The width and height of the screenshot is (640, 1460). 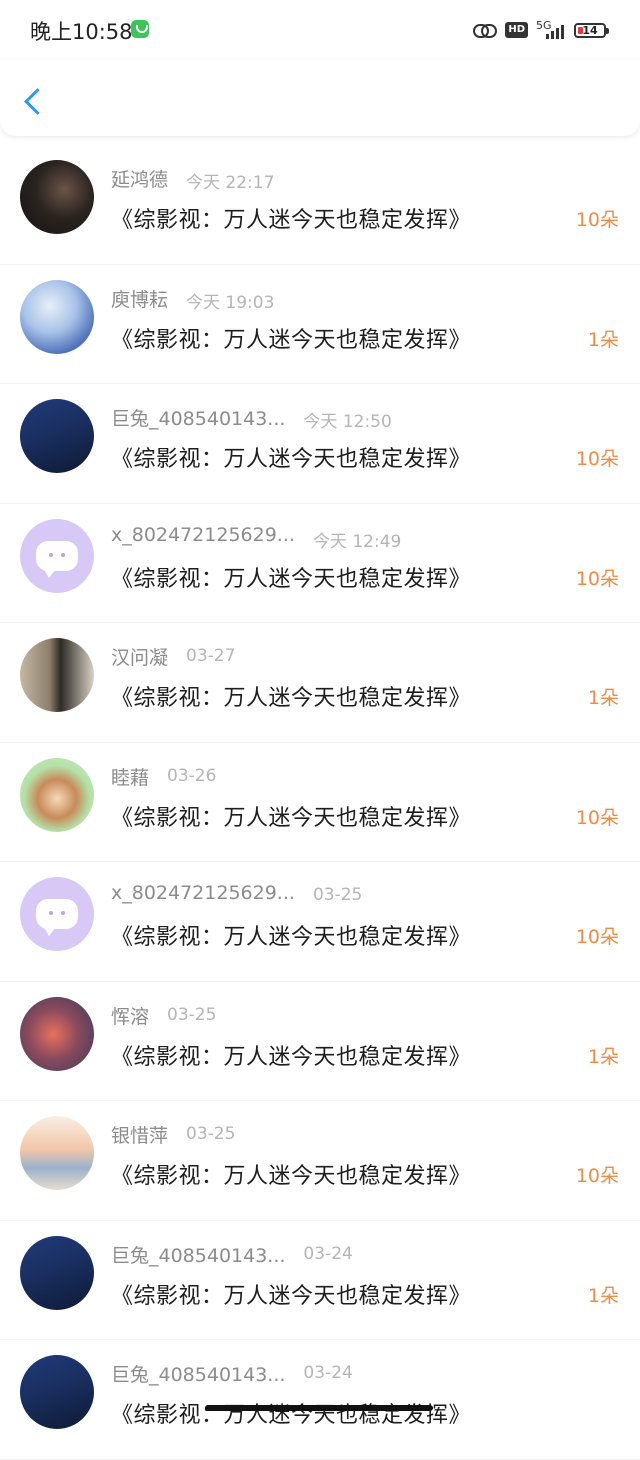 What do you see at coordinates (320, 683) in the screenshot?
I see `list-item: 汉问凝 03-27 《综影视：万人迷今天也稳定发挥》 1朵` at bounding box center [320, 683].